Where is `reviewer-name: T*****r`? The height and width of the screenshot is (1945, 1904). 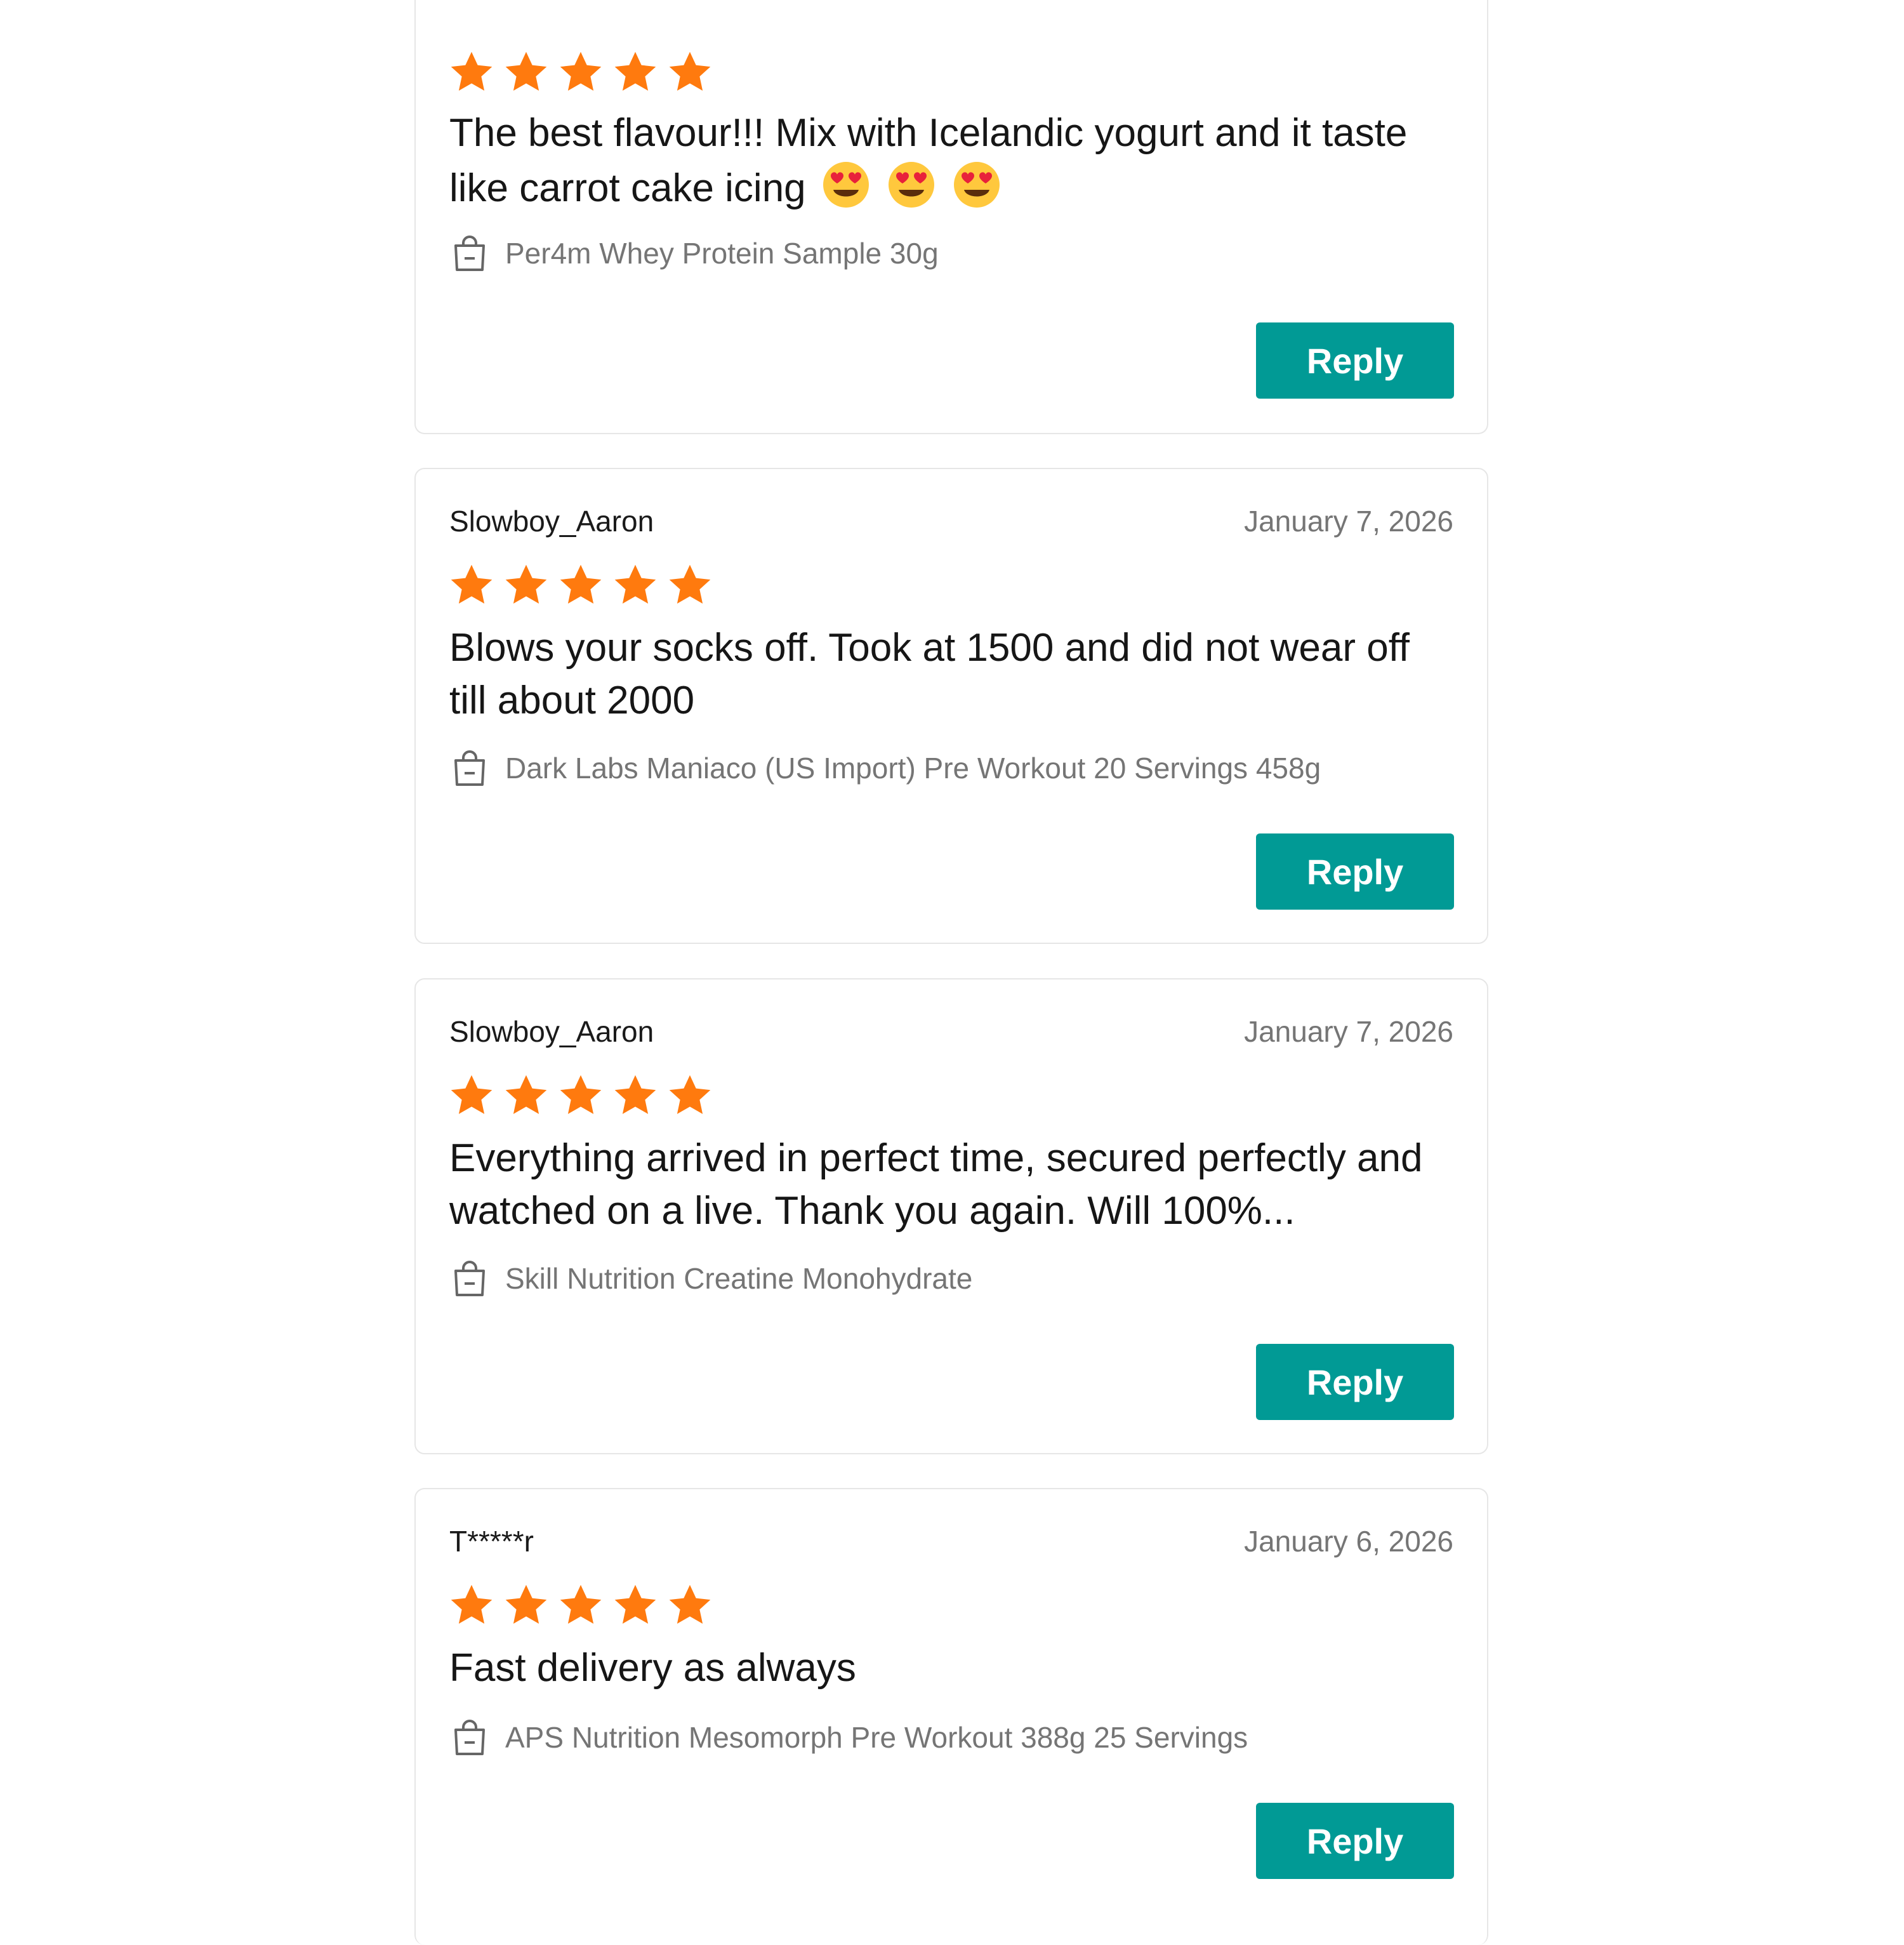 reviewer-name: T*****r is located at coordinates (491, 1541).